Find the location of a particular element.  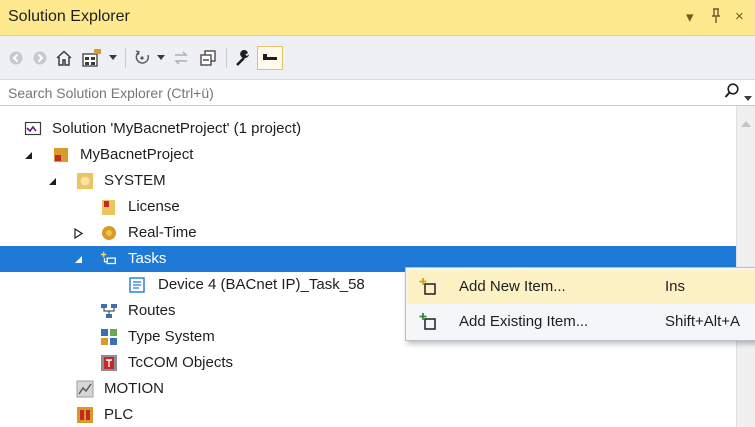

sync-icon is located at coordinates (181, 58).